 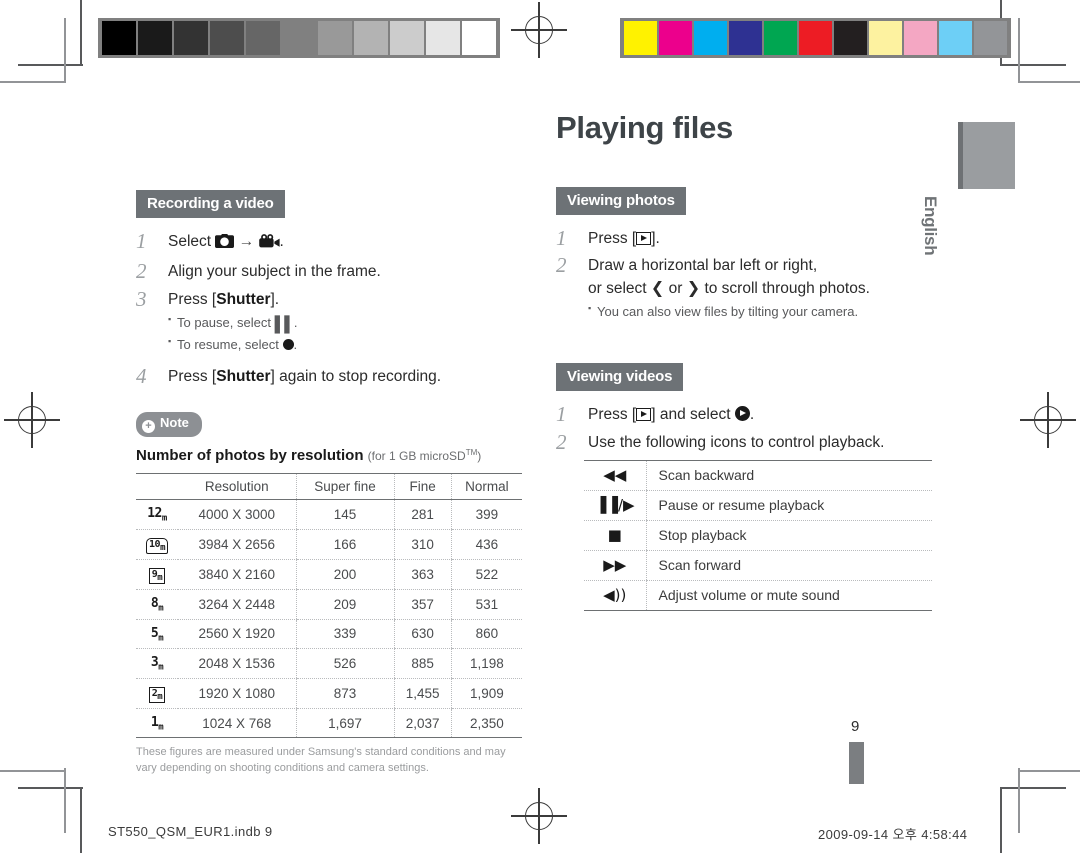 I want to click on color-calibration-strip, so click(x=815, y=38).